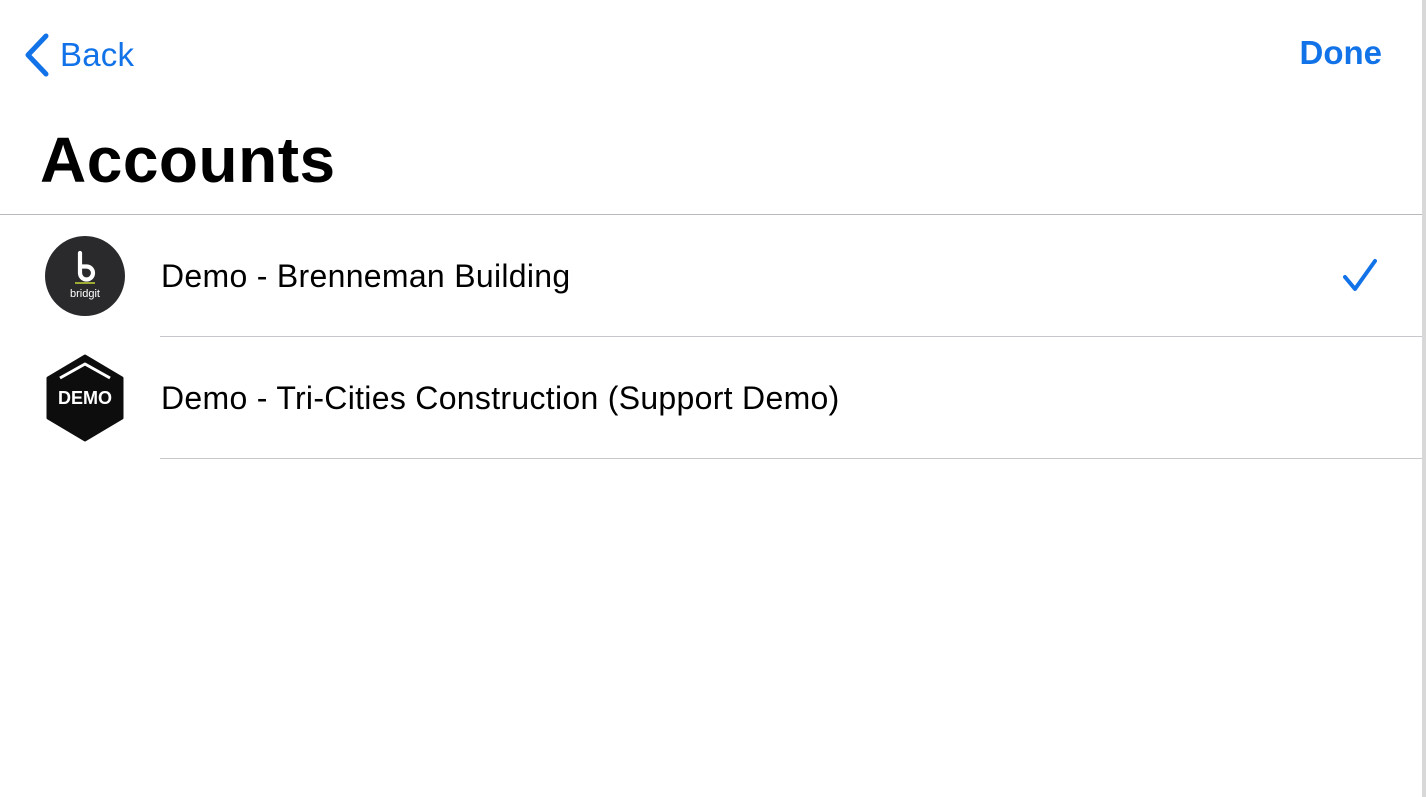 The width and height of the screenshot is (1426, 797). I want to click on row-divider, so click(791, 458).